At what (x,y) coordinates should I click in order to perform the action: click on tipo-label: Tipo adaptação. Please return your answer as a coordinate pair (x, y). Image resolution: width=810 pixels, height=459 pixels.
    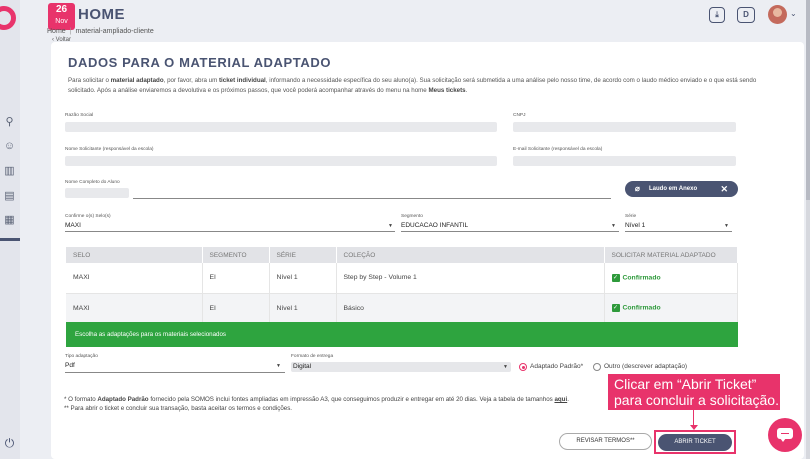
    Looking at the image, I should click on (81, 356).